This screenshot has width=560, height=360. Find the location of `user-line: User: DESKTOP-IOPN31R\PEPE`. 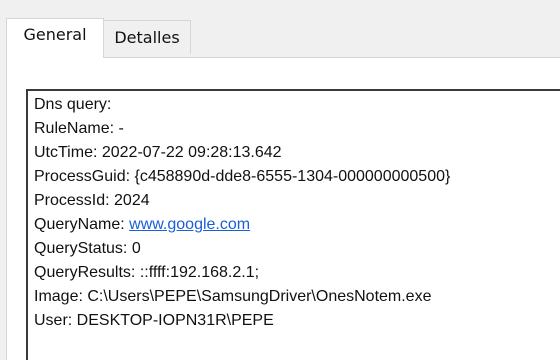

user-line: User: DESKTOP-IOPN31R\PEPE is located at coordinates (154, 320).